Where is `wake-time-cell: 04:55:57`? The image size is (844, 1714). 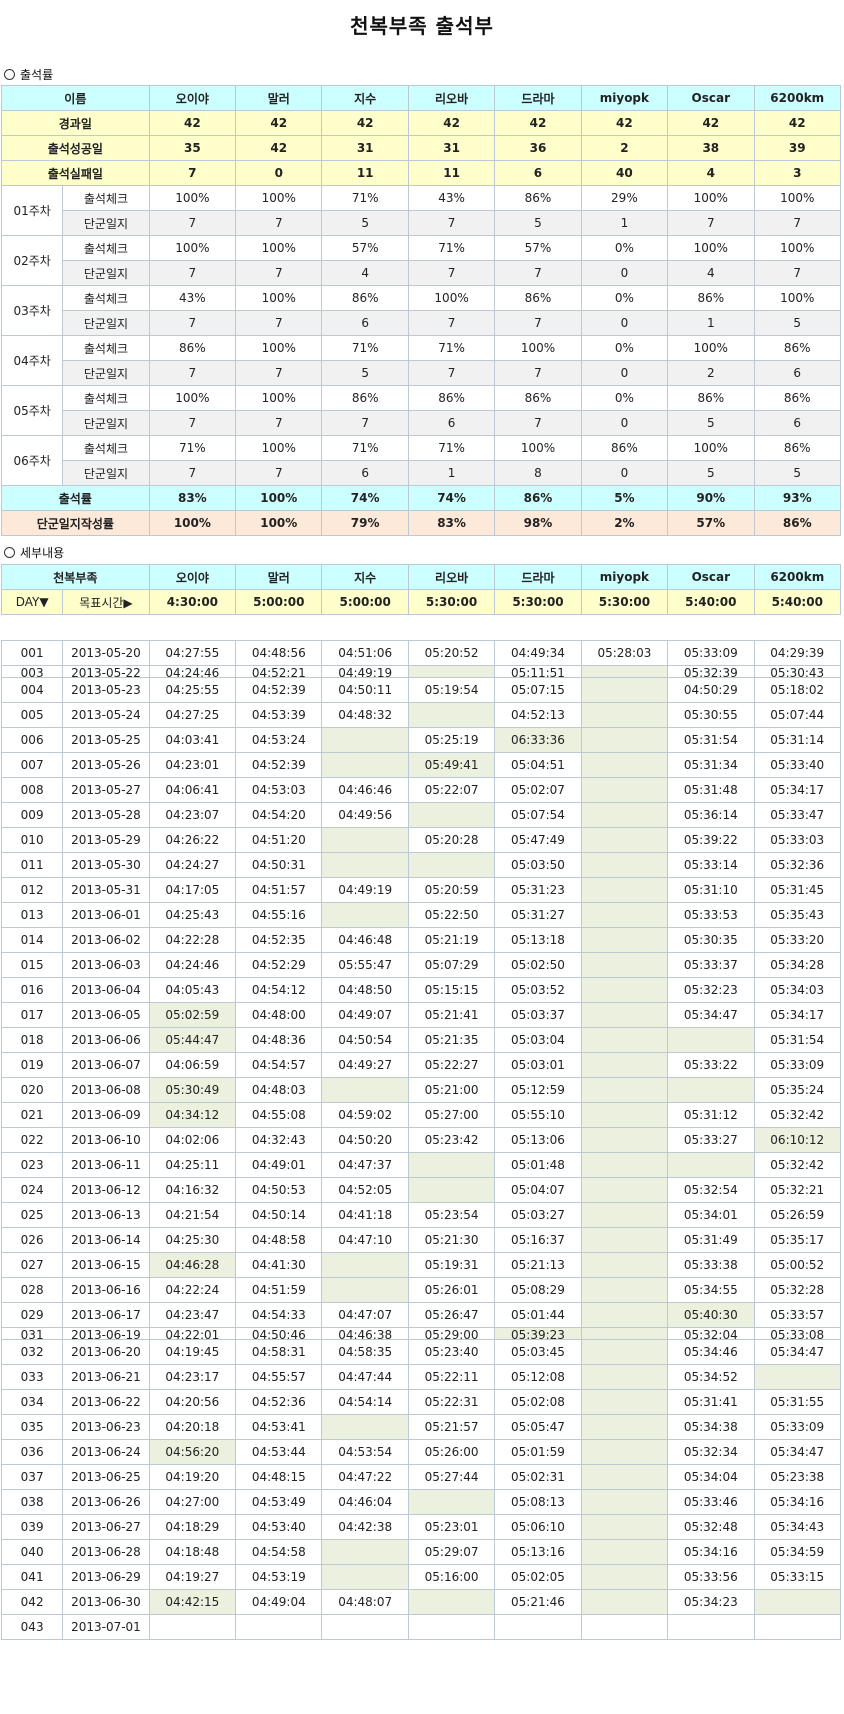
wake-time-cell: 04:55:57 is located at coordinates (279, 1377).